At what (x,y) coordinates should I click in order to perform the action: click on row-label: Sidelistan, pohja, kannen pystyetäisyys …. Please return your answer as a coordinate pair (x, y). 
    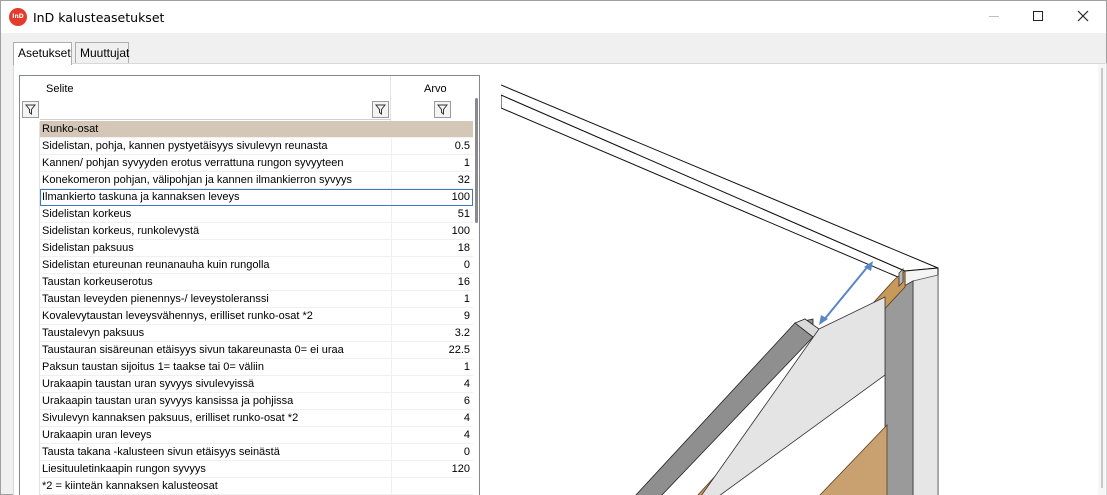
    Looking at the image, I should click on (185, 146).